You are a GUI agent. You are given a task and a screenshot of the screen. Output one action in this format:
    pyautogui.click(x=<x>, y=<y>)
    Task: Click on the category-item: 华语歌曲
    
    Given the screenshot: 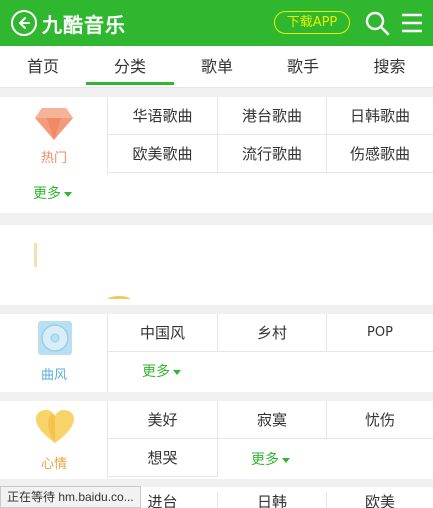 What is the action you would take?
    pyautogui.click(x=163, y=116)
    